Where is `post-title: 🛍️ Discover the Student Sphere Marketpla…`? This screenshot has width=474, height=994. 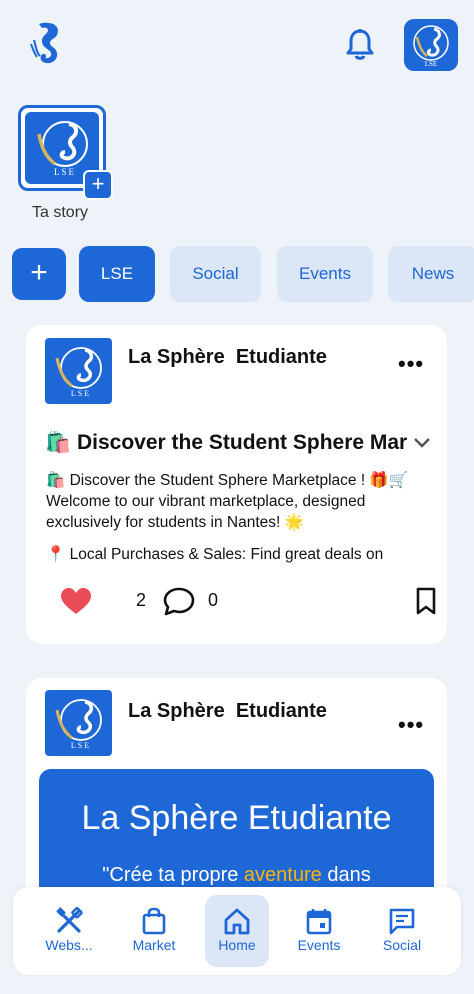 post-title: 🛍️ Discover the Student Sphere Marketpla… is located at coordinates (226, 442).